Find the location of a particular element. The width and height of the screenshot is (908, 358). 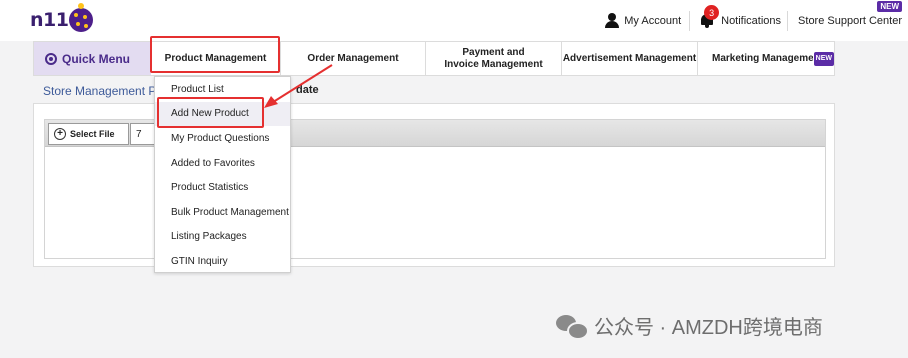

watermark-text: 公众号 · AMZDH跨境电商 is located at coordinates (708, 328).